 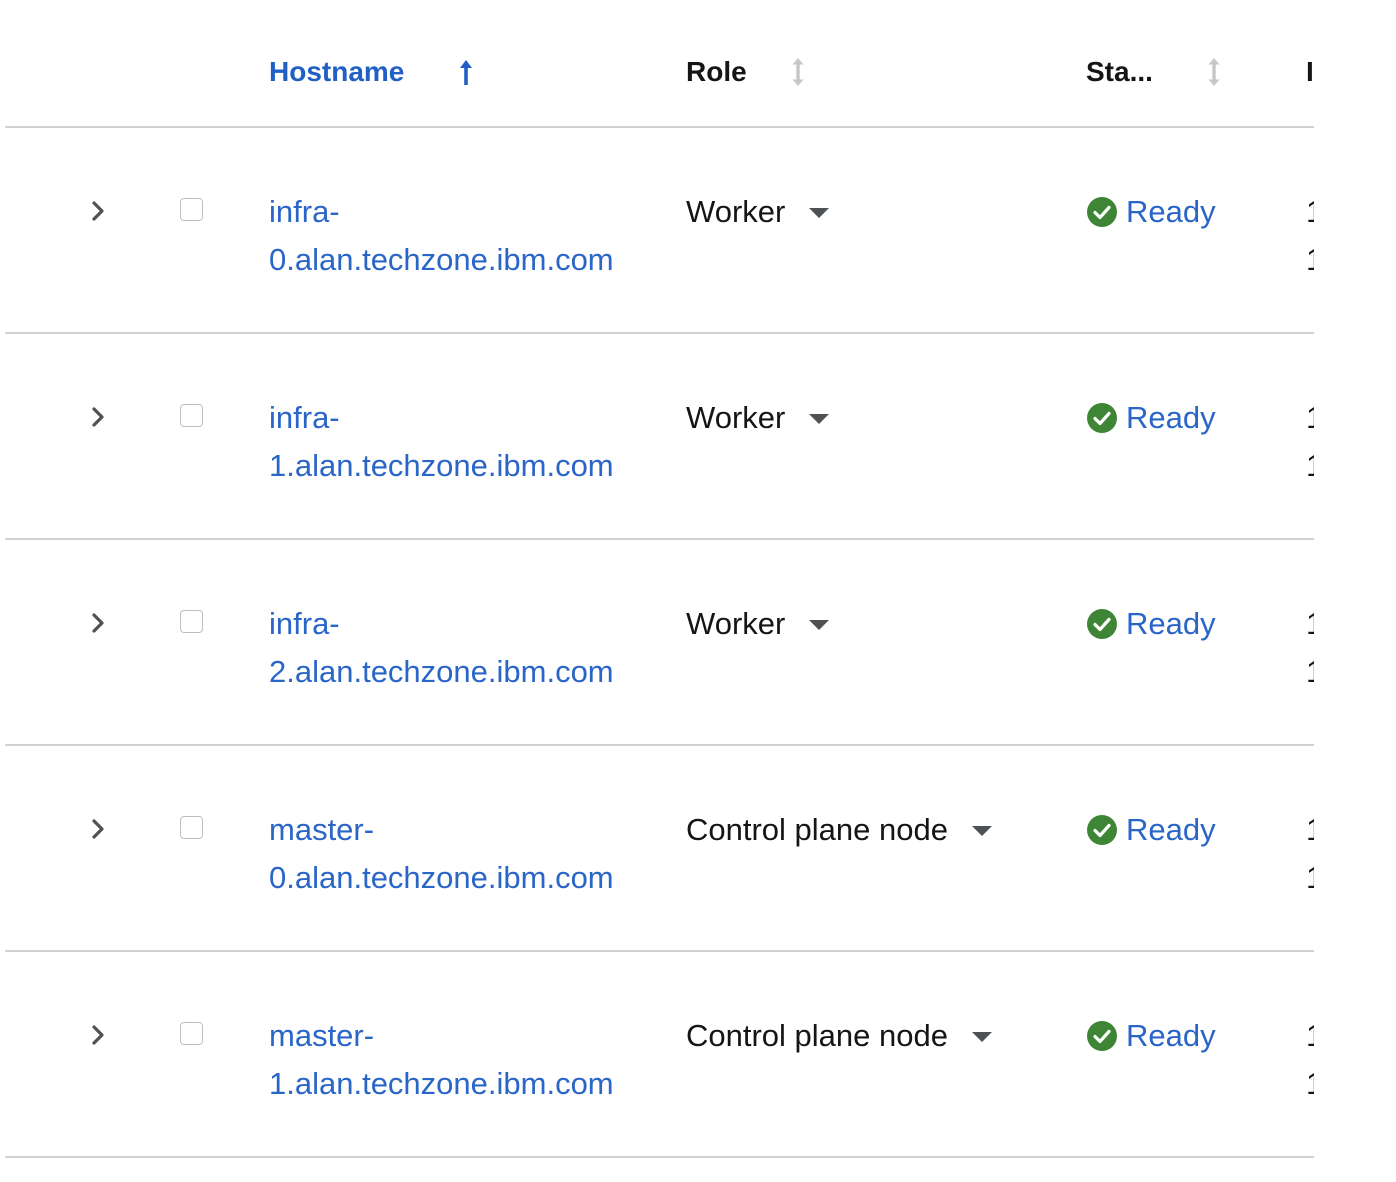 I want to click on hostname-link: infra- 0.alan.techzone.ibm.com, so click(x=441, y=236).